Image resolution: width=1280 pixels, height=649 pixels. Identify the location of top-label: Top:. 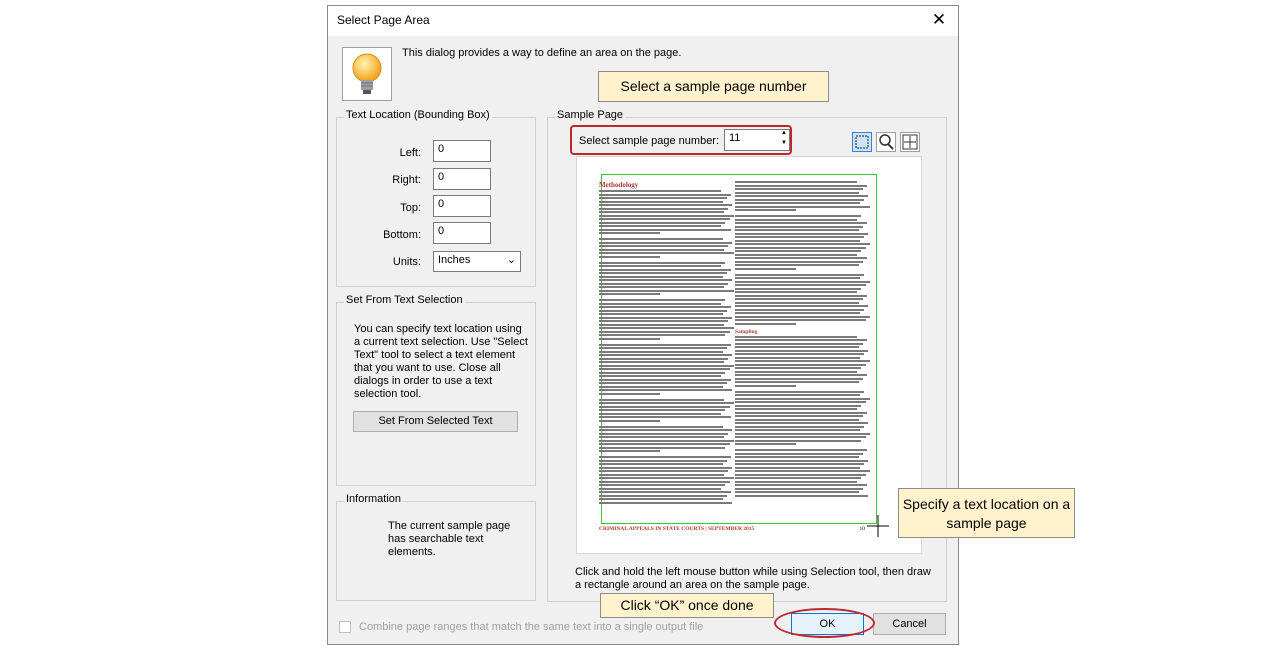
(410, 208).